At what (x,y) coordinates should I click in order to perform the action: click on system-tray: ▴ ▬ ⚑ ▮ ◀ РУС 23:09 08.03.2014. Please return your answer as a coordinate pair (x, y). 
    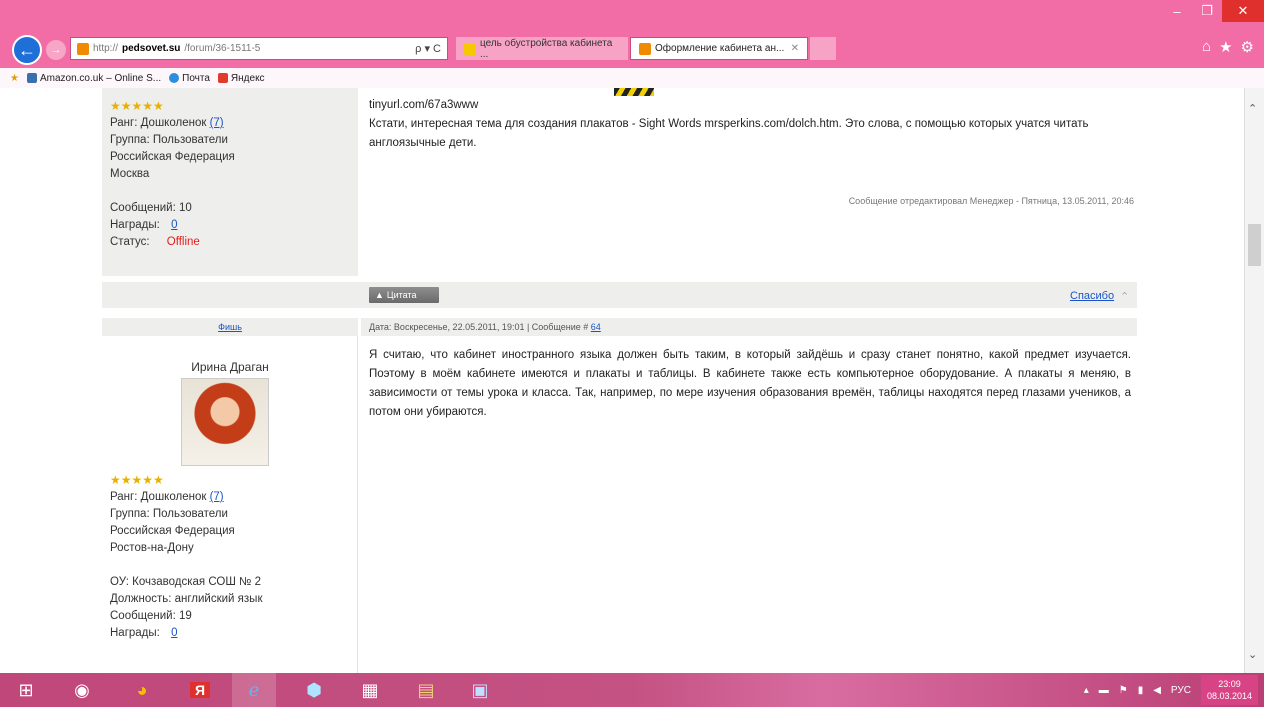
    Looking at the image, I should click on (1174, 690).